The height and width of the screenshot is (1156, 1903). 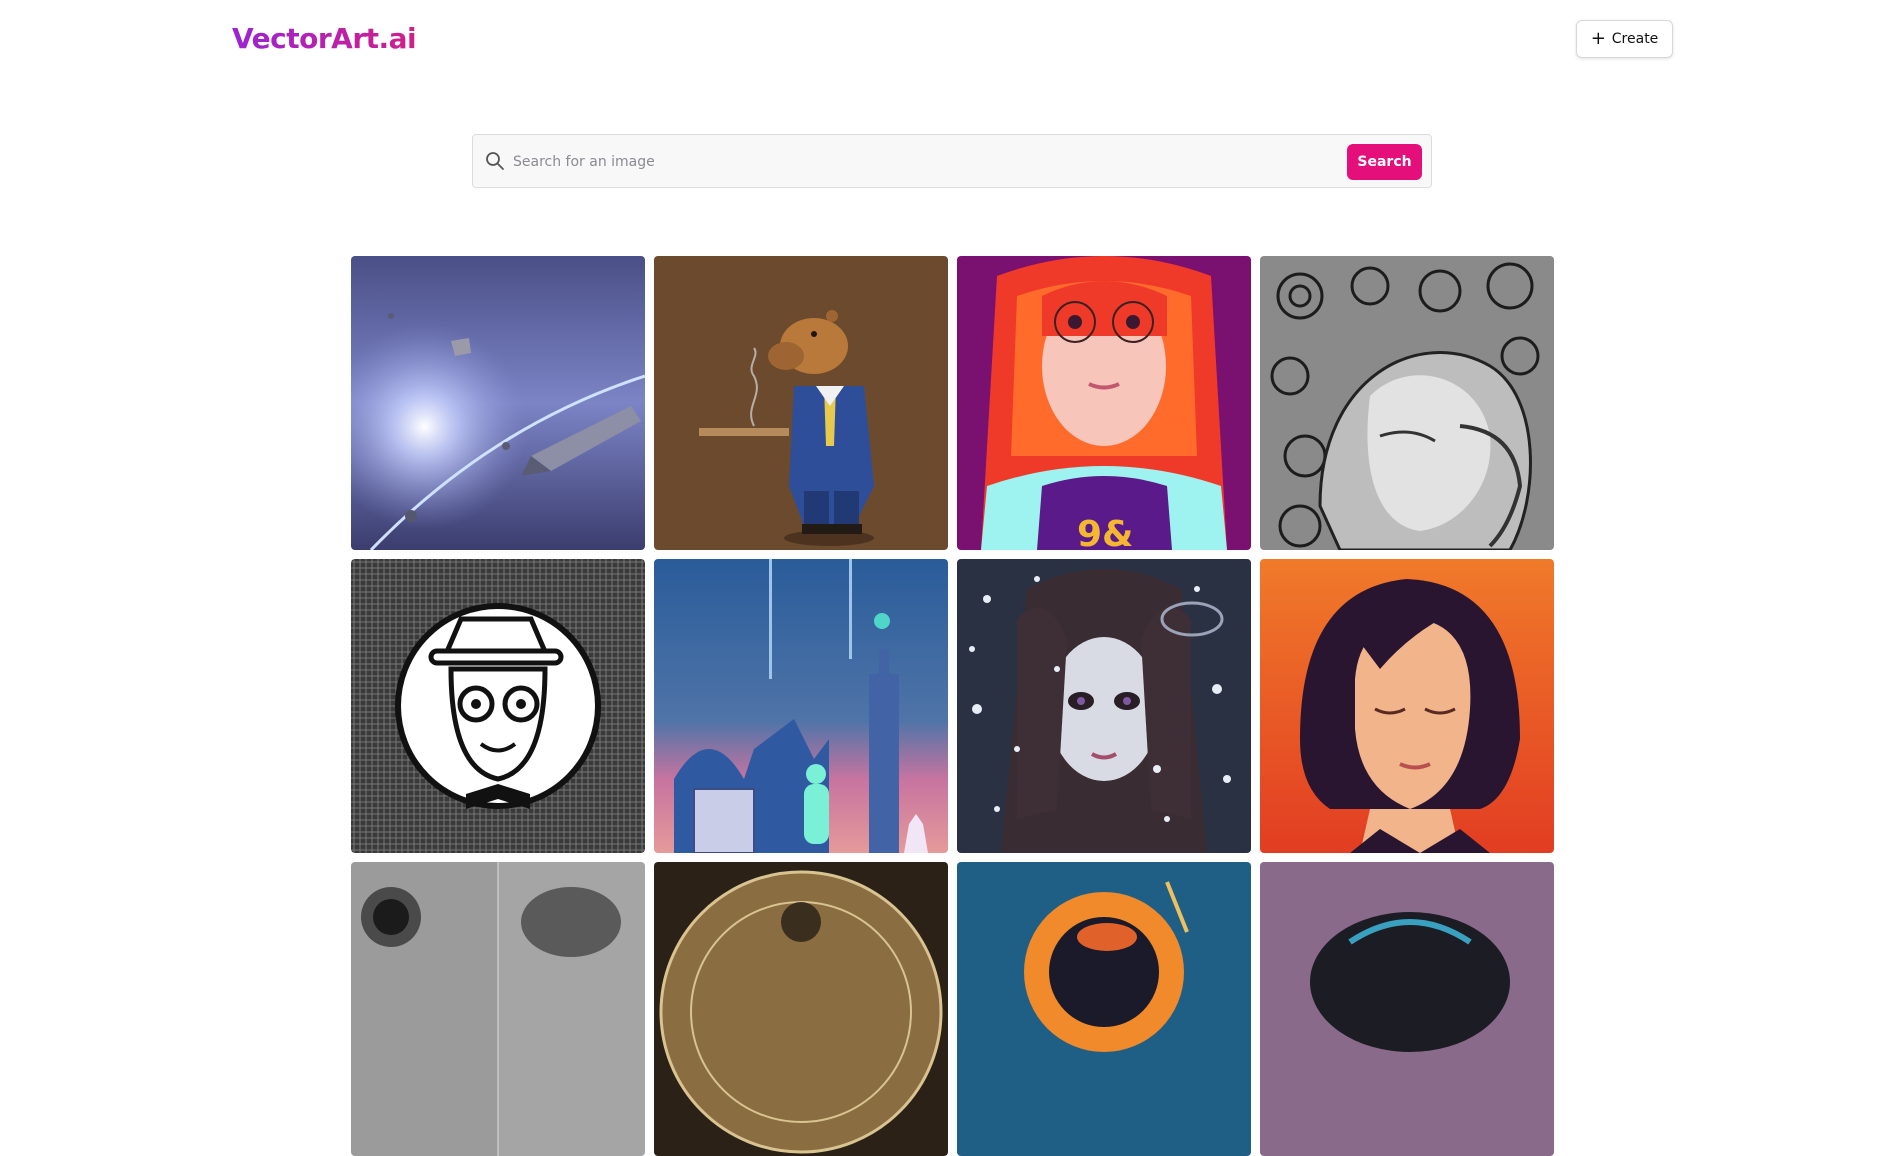 What do you see at coordinates (498, 706) in the screenshot?
I see `man-hat-glasses-icon-image` at bounding box center [498, 706].